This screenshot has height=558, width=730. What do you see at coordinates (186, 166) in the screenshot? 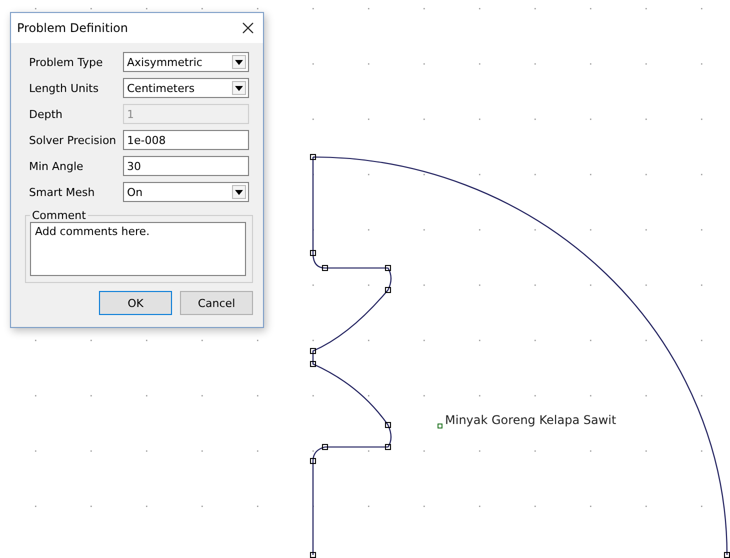
I see `input-field: 30` at bounding box center [186, 166].